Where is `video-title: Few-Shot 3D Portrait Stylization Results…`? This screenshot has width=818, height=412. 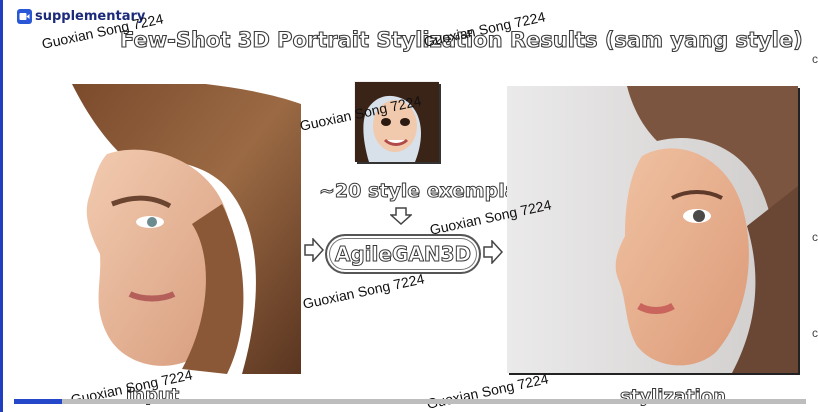
video-title: Few-Shot 3D Portrait Stylization Results… is located at coordinates (461, 39).